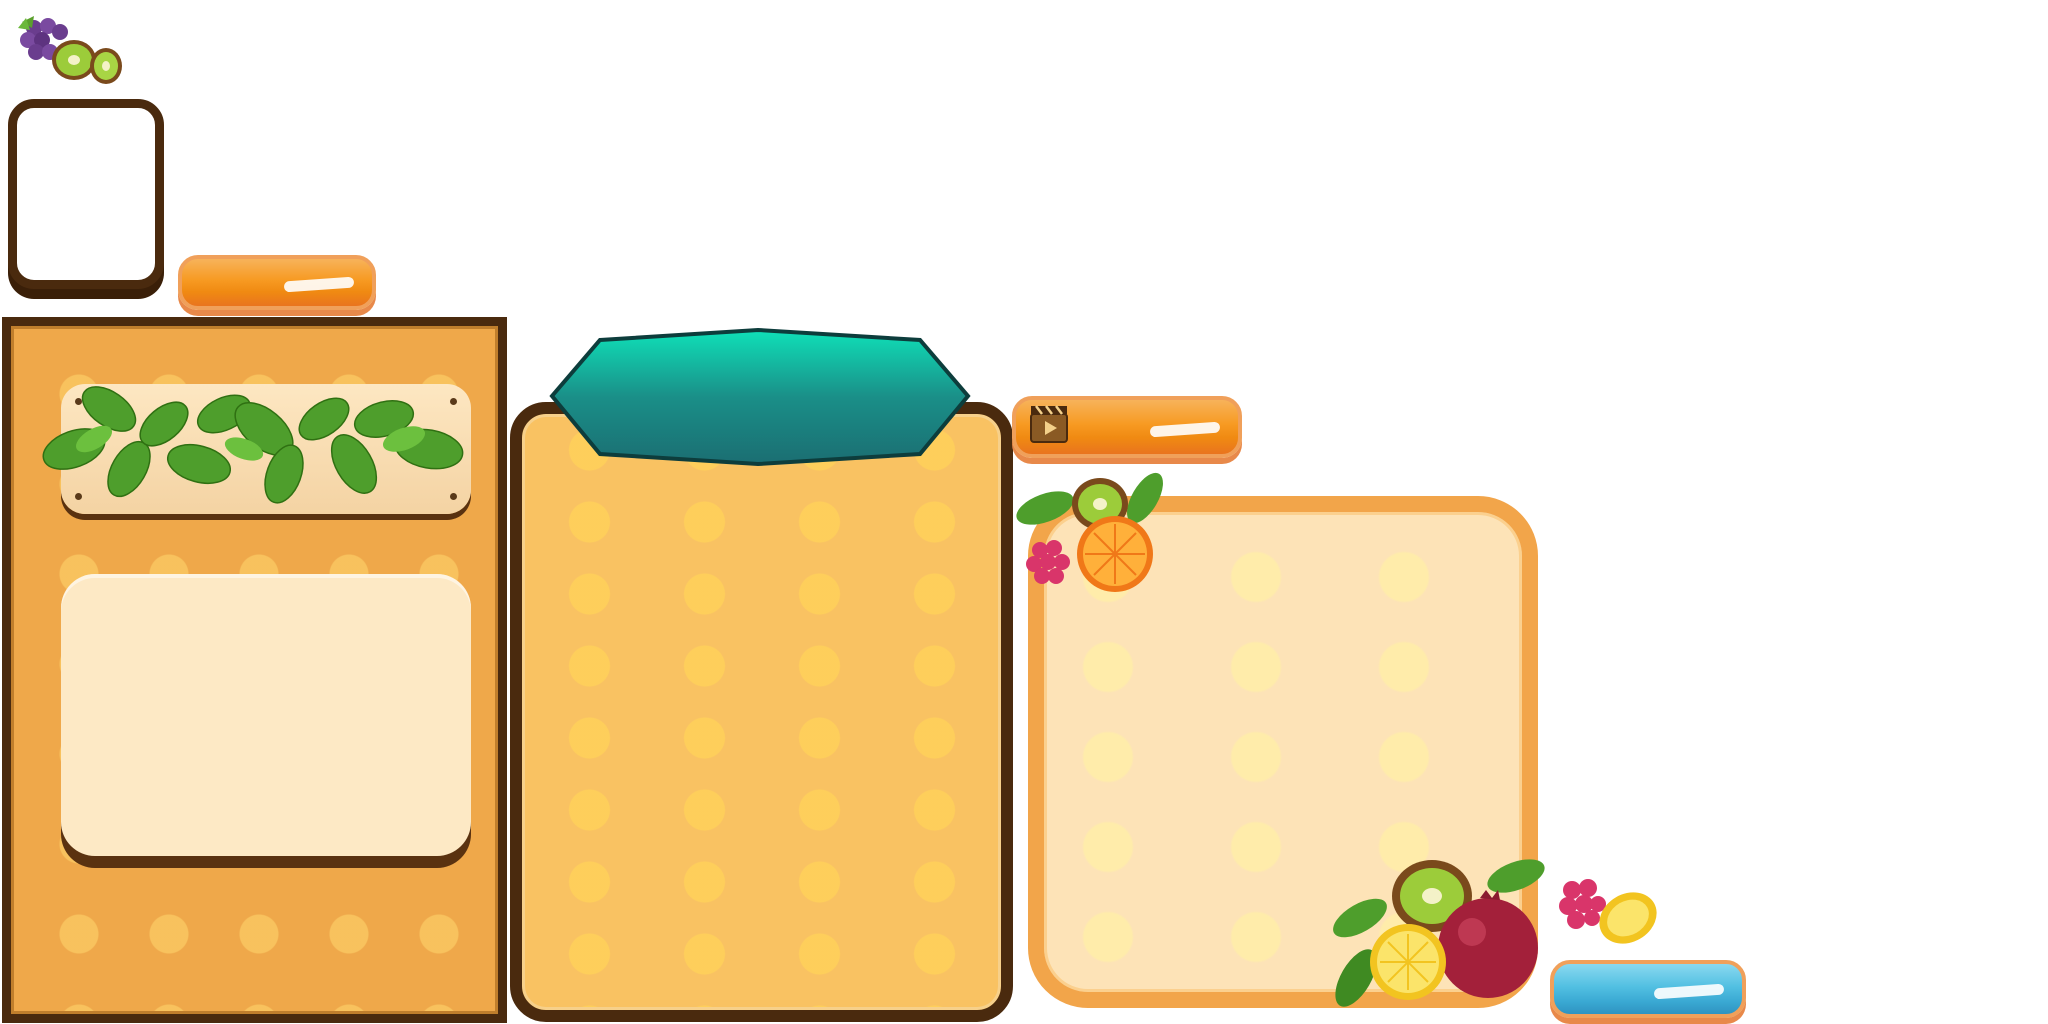 The image size is (2048, 1024). What do you see at coordinates (1439, 933) in the screenshot?
I see `kiwi-lemon-pomegranate-icon` at bounding box center [1439, 933].